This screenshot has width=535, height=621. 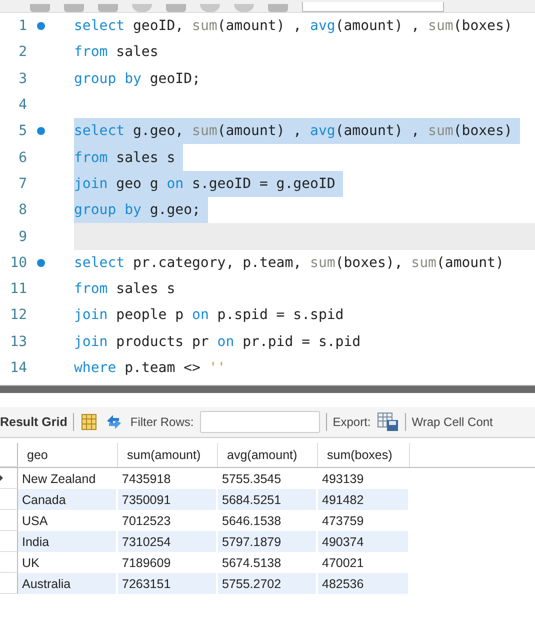 What do you see at coordinates (22, 184) in the screenshot?
I see `line-number: 7` at bounding box center [22, 184].